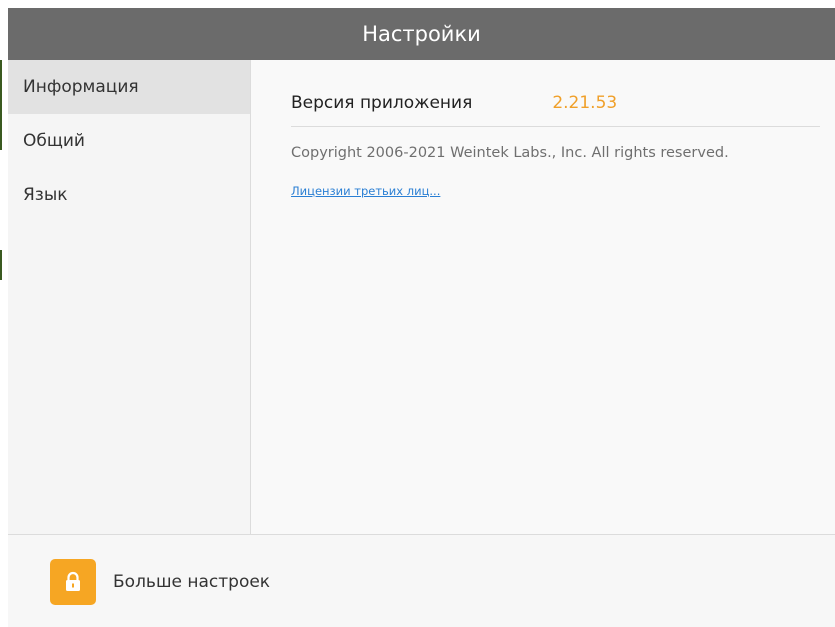 This screenshot has width=835, height=627. I want to click on version-row: Версия приложения 2.21.53, so click(555, 103).